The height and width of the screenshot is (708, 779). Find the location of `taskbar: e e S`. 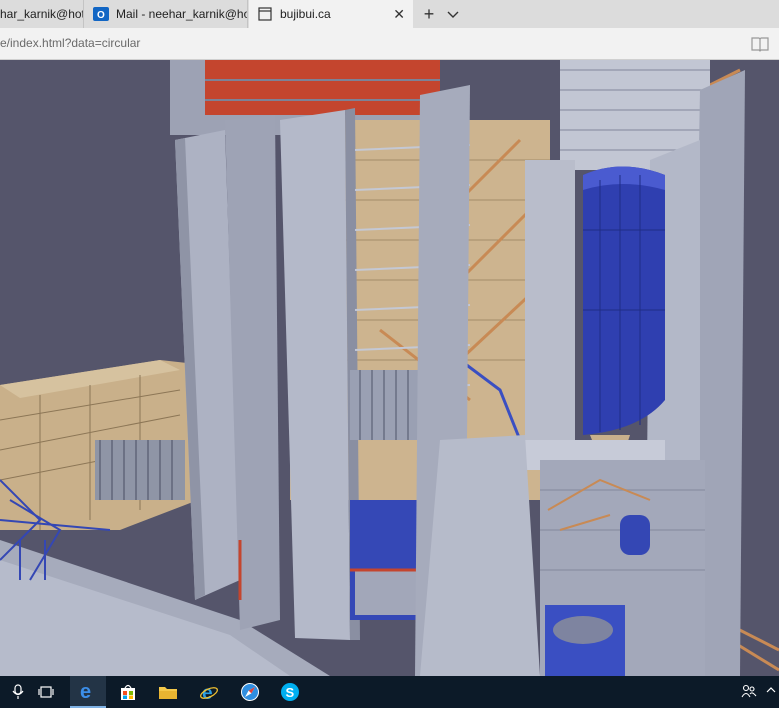

taskbar: e e S is located at coordinates (389, 692).